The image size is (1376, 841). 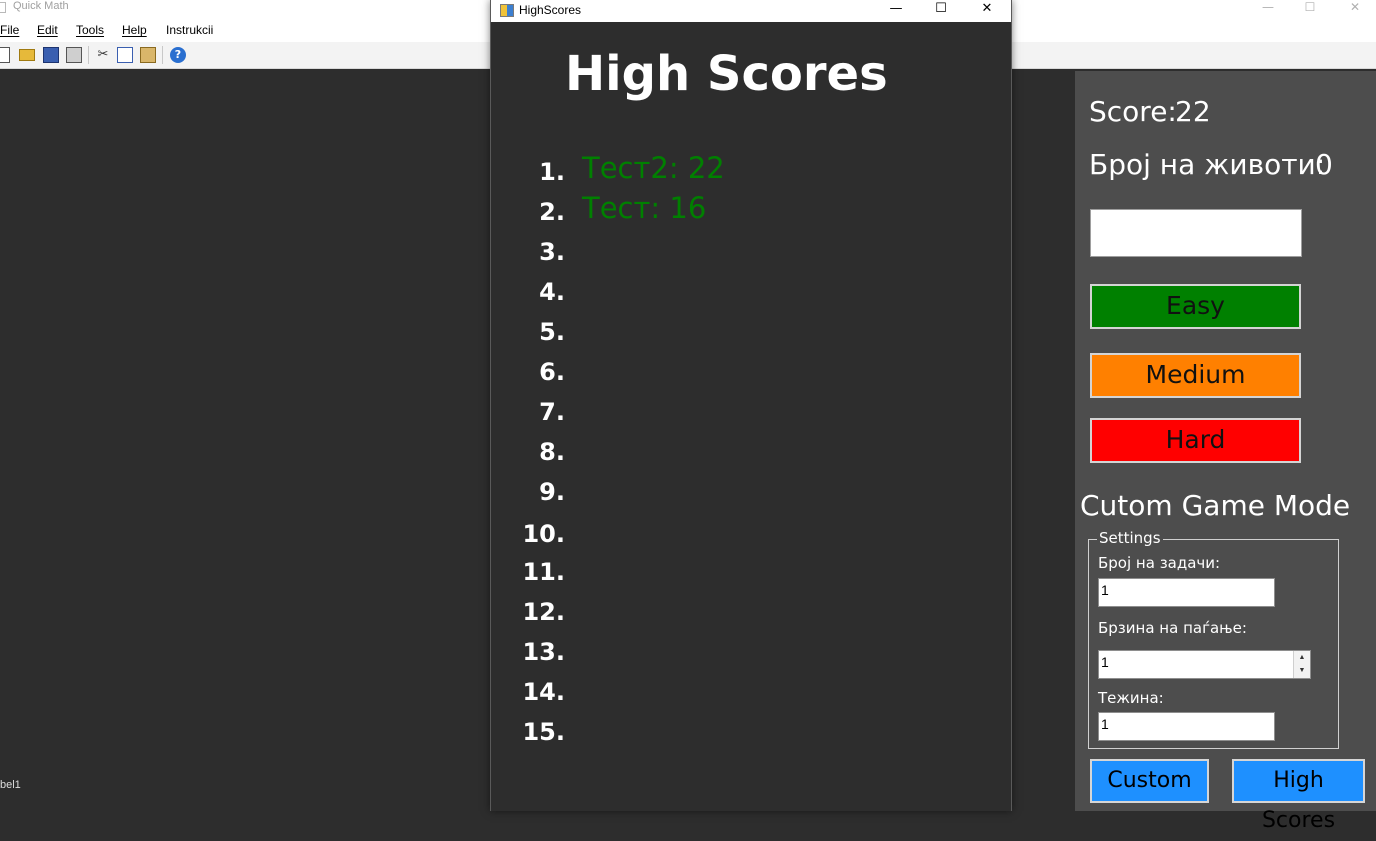 I want to click on hs-close-button: ✕, so click(x=987, y=11).